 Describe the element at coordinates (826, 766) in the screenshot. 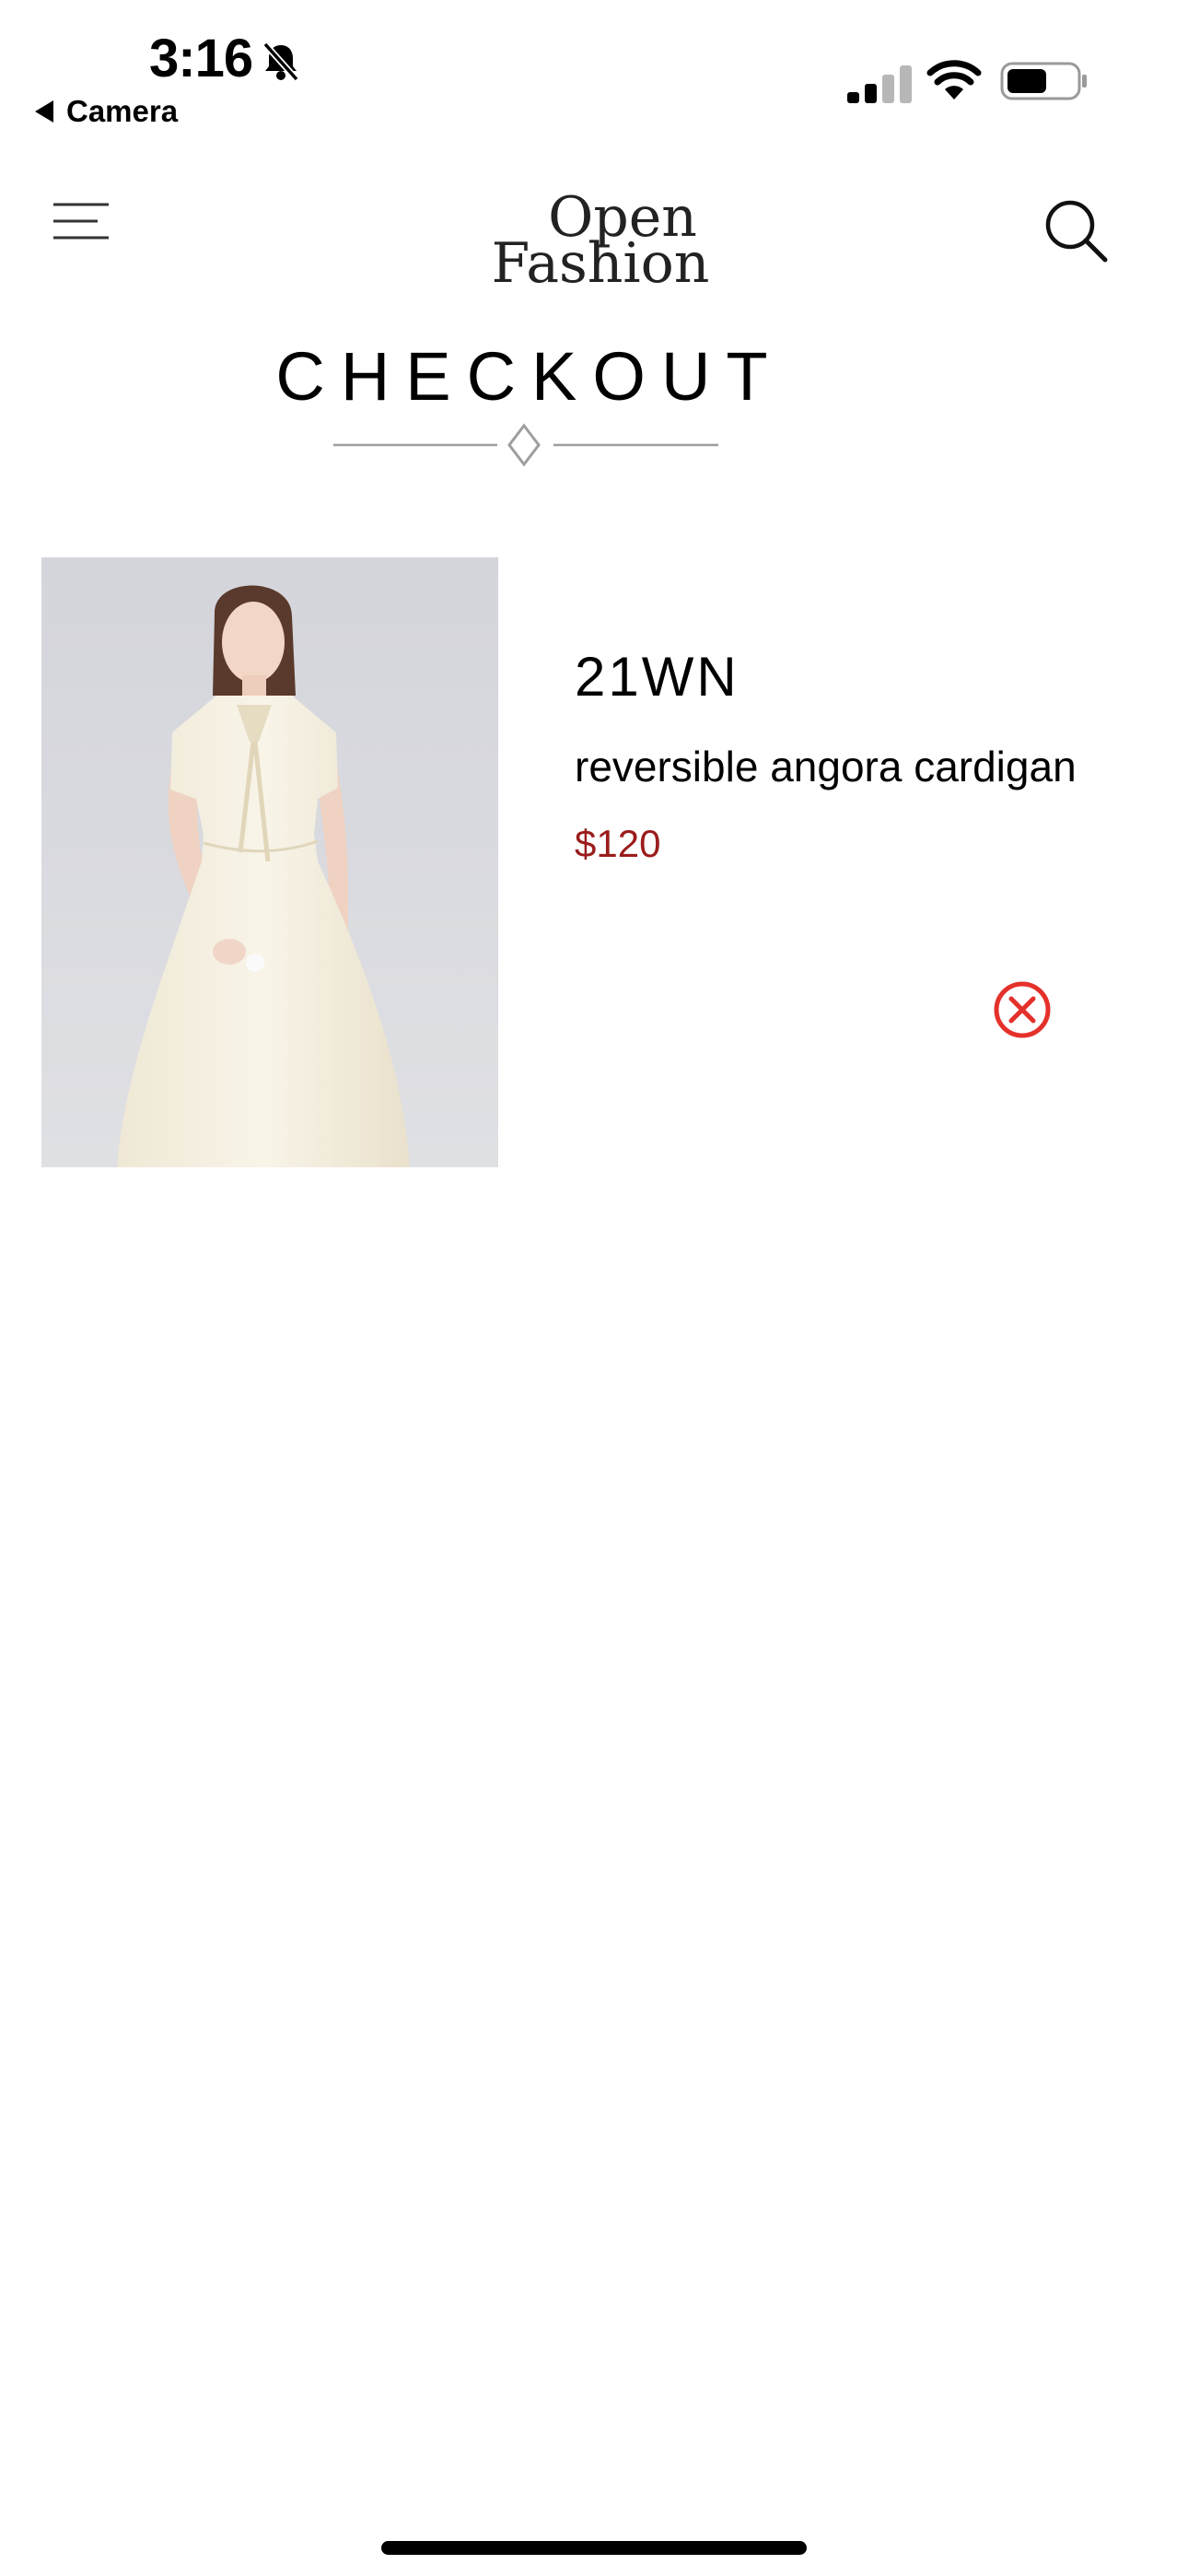

I see `product-name: reversible angora cardigan` at that location.